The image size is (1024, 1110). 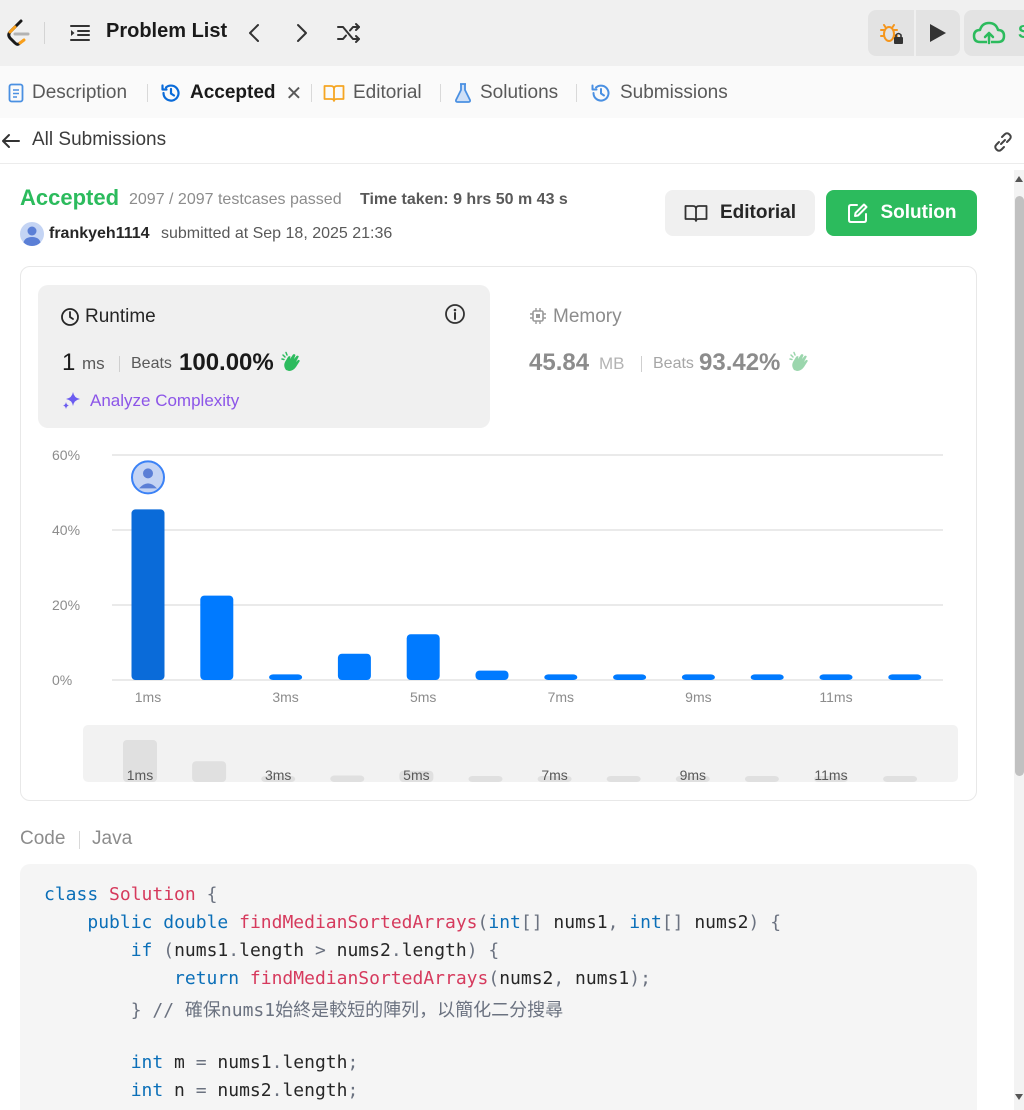 What do you see at coordinates (416, 775) in the screenshot?
I see `minimap-tick-label: 5ms` at bounding box center [416, 775].